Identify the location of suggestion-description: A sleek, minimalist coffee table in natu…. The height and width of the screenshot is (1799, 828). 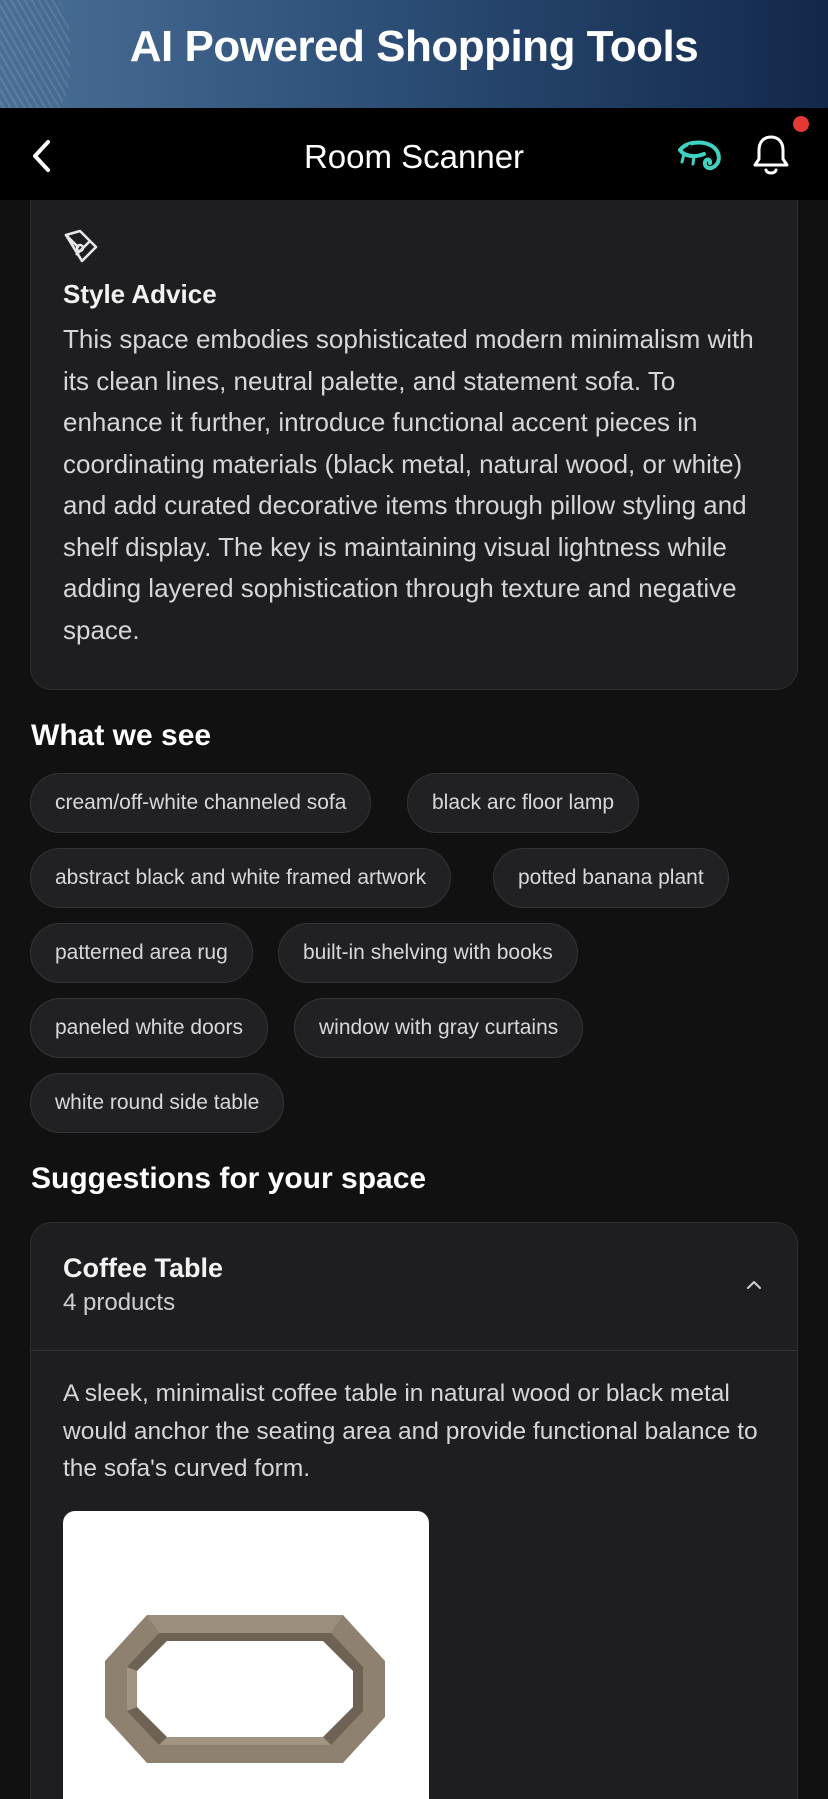
(410, 1431).